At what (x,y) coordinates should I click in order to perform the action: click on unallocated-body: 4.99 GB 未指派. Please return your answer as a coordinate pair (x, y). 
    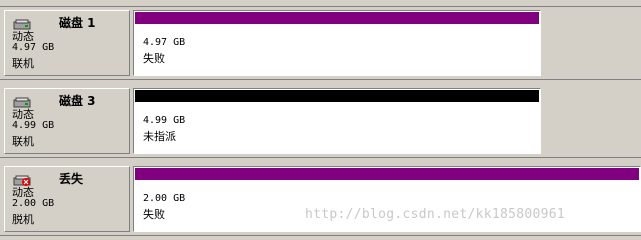
    Looking at the image, I should click on (337, 127).